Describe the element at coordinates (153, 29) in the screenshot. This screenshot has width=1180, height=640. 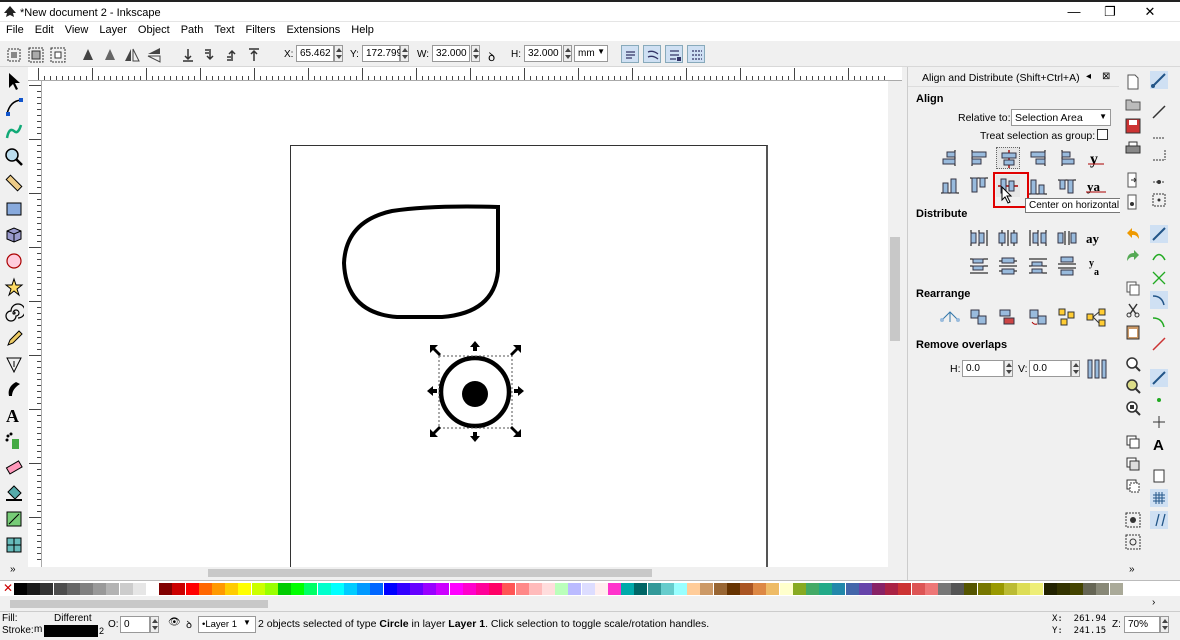
I see `menu-object: Object` at that location.